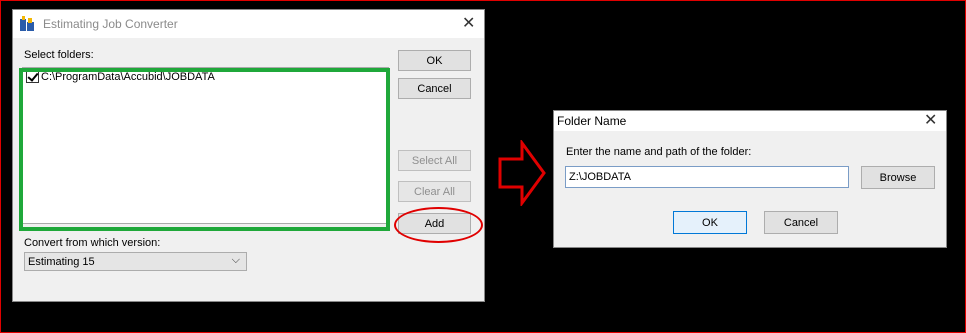 This screenshot has height=333, width=966. I want to click on title-bar: Estimating Job Converter ✕, so click(248, 24).